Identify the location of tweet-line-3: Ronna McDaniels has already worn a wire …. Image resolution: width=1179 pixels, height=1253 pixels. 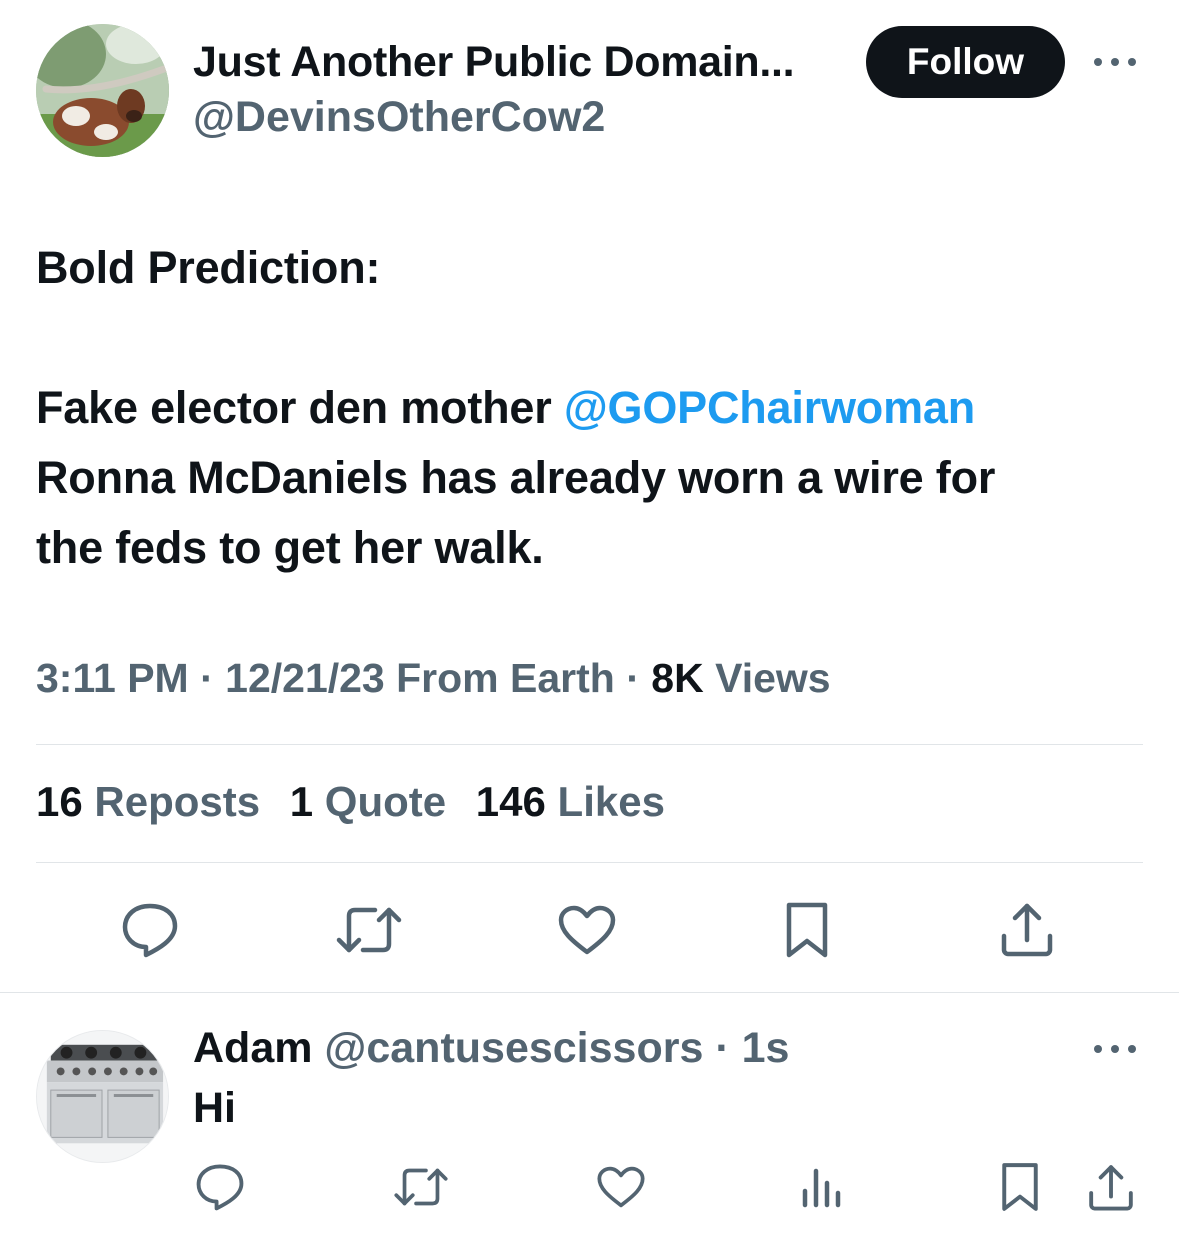
(516, 477).